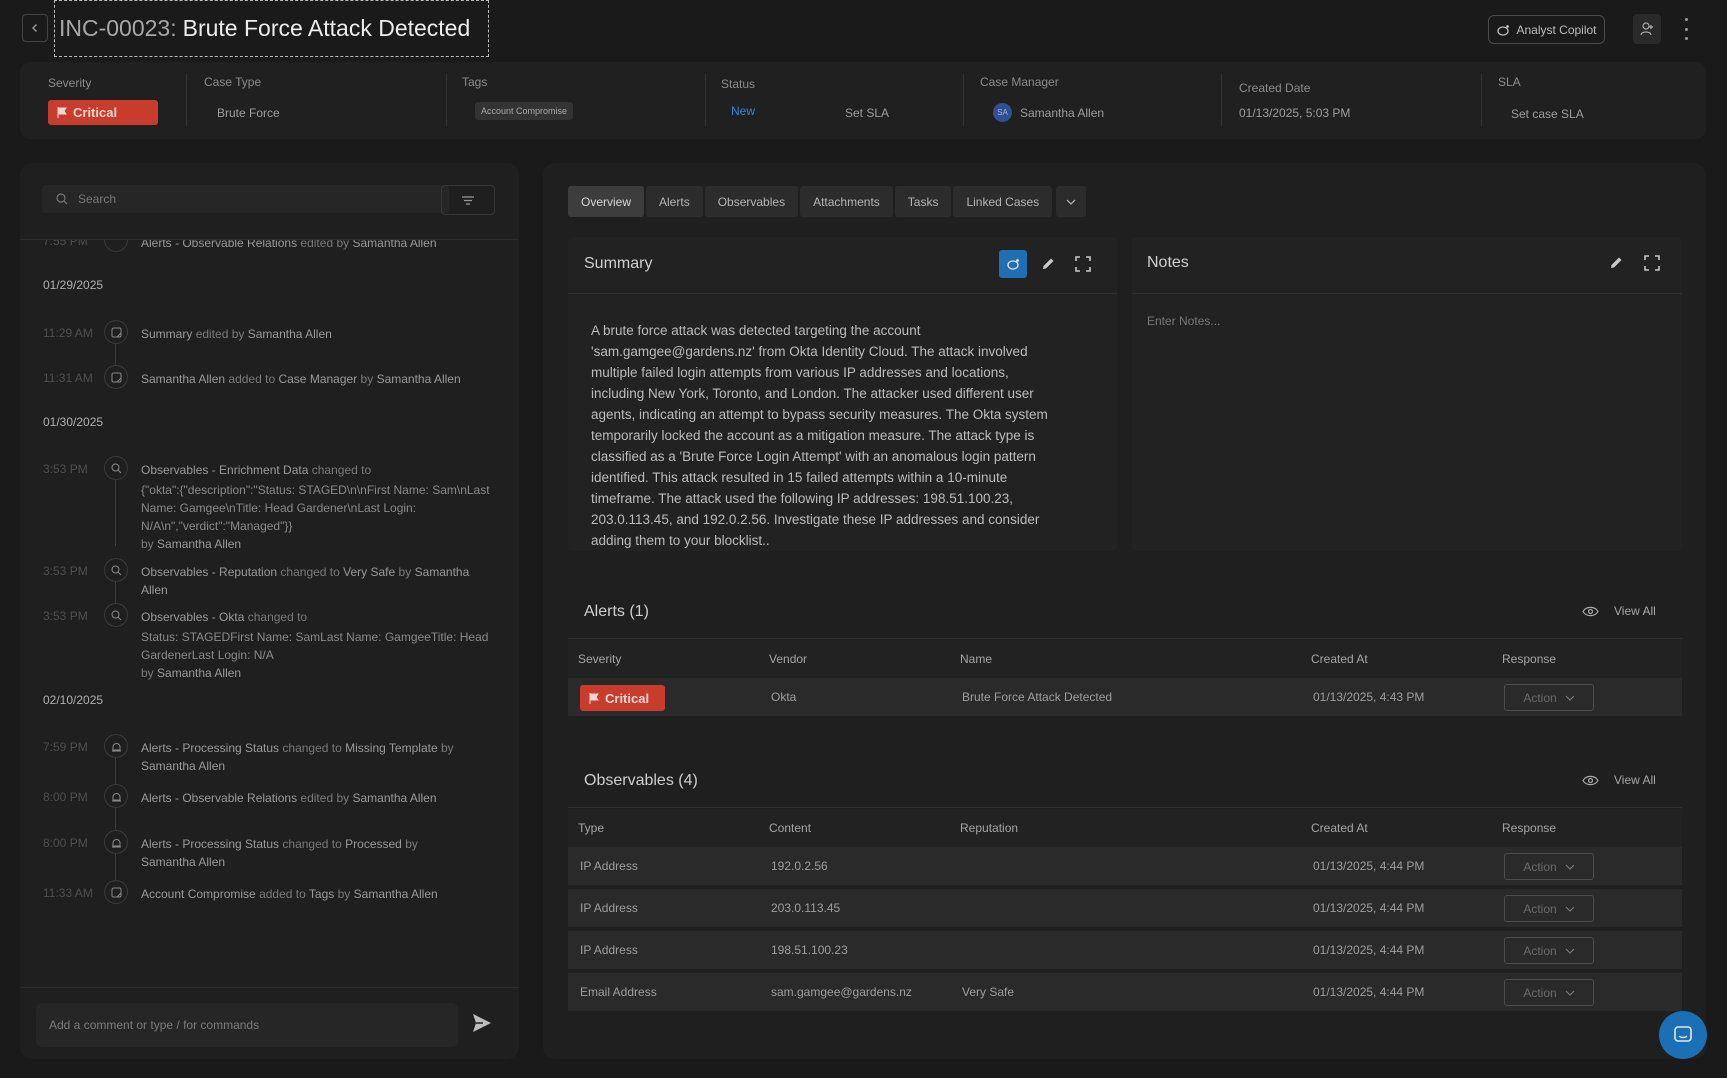 This screenshot has height=1078, width=1727. I want to click on view-all-label: View All, so click(1635, 780).